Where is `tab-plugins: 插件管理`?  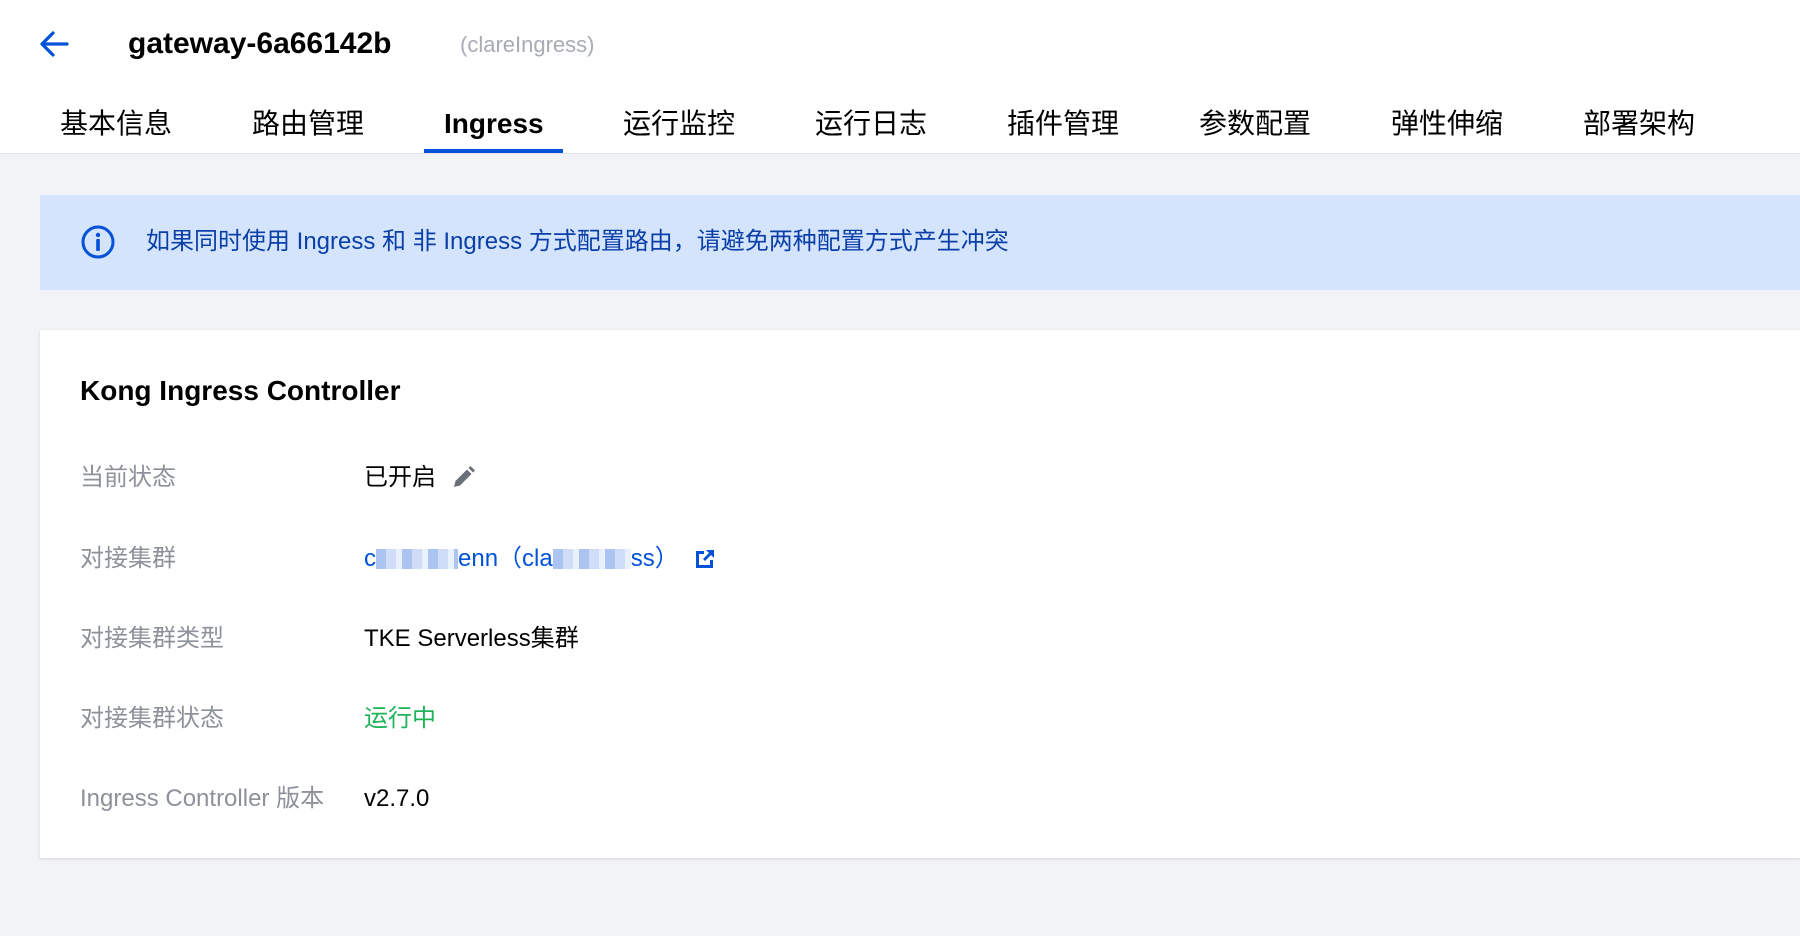 tab-plugins: 插件管理 is located at coordinates (1063, 126).